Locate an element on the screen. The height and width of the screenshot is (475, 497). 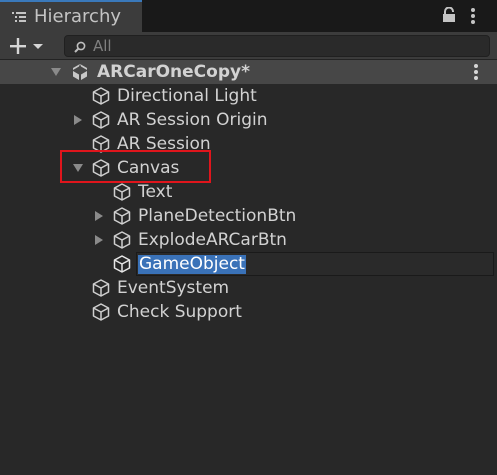
tree-item-label: EventSystem is located at coordinates (173, 288).